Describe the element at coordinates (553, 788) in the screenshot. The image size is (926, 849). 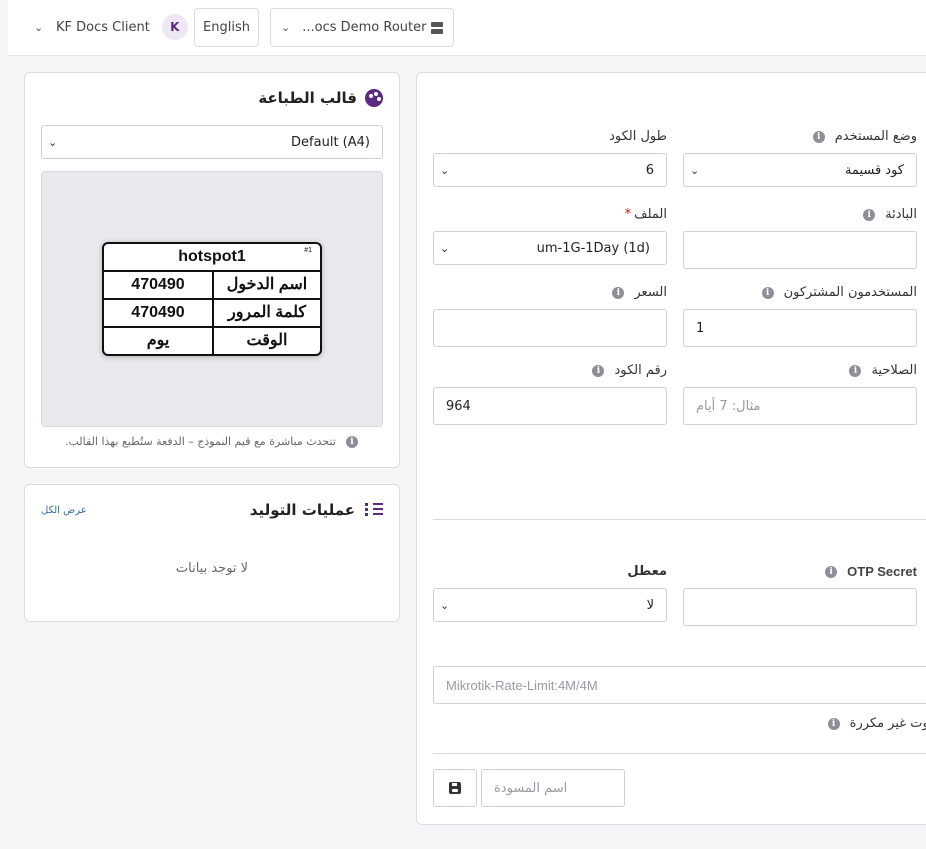
I see `draft-name-input: اسم المسودة` at that location.